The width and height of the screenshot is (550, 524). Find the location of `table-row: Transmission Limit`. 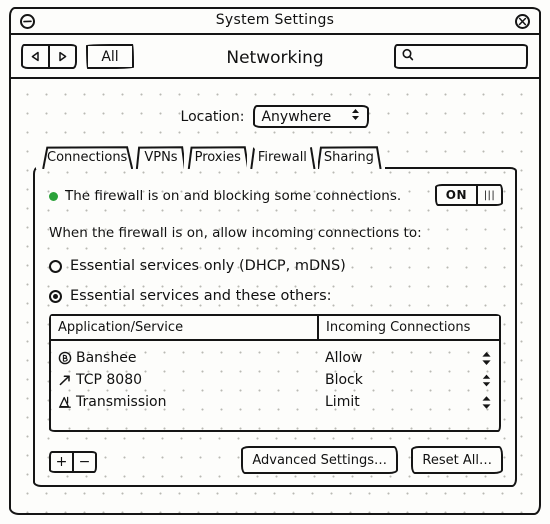

table-row: Transmission Limit is located at coordinates (275, 402).